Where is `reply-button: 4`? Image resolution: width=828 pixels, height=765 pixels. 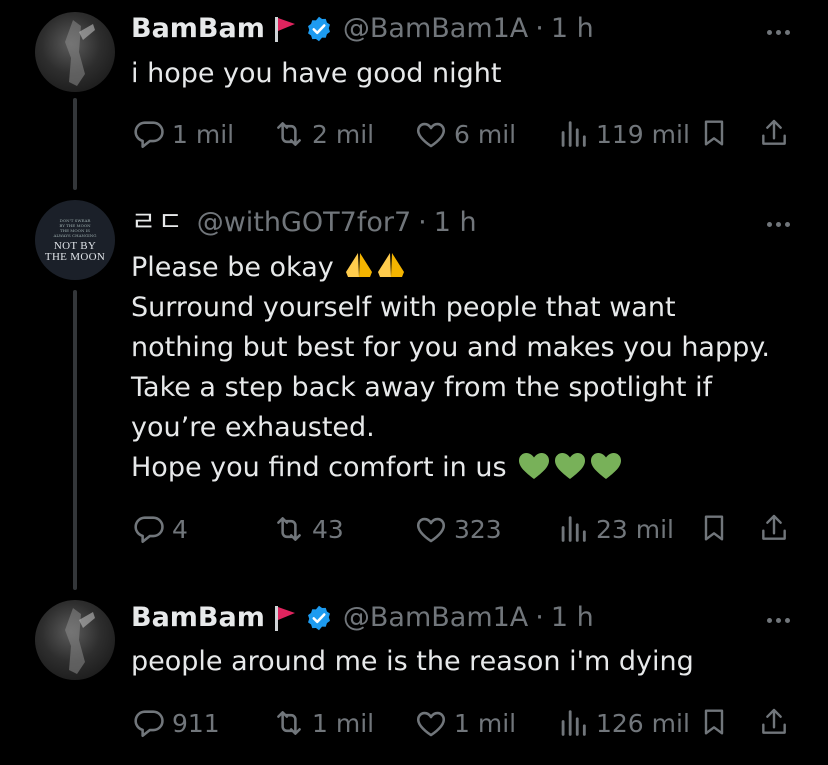
reply-button: 4 is located at coordinates (160, 529).